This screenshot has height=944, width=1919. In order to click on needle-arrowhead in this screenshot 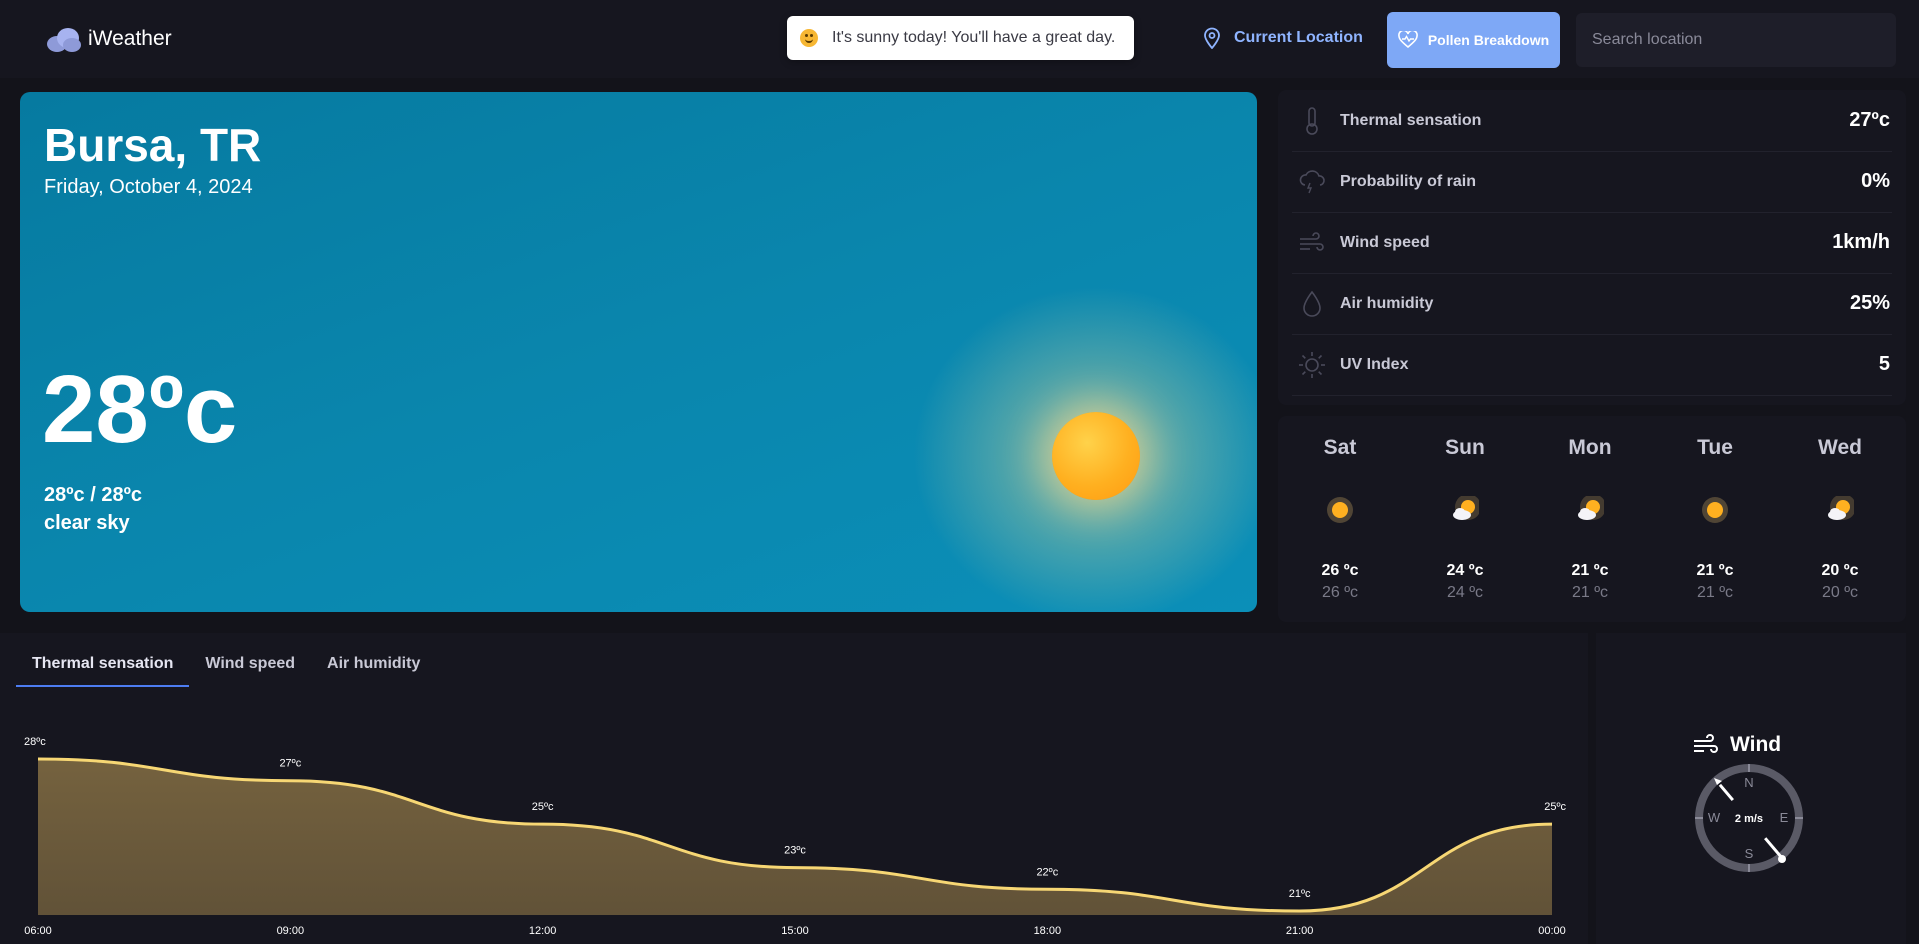, I will do `click(1718, 781)`.